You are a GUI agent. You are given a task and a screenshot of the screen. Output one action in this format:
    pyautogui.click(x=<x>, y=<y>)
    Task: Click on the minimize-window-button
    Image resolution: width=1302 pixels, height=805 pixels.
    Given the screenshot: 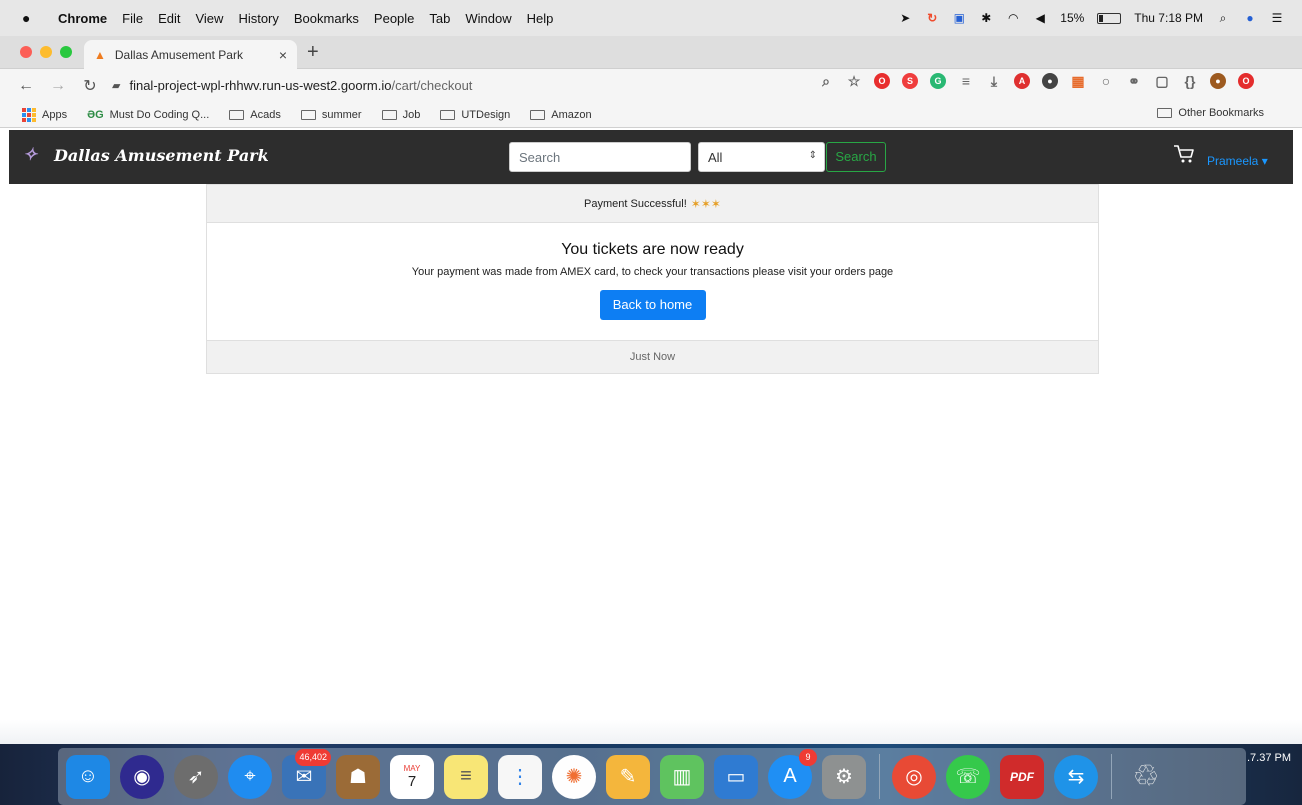 What is the action you would take?
    pyautogui.click(x=46, y=52)
    